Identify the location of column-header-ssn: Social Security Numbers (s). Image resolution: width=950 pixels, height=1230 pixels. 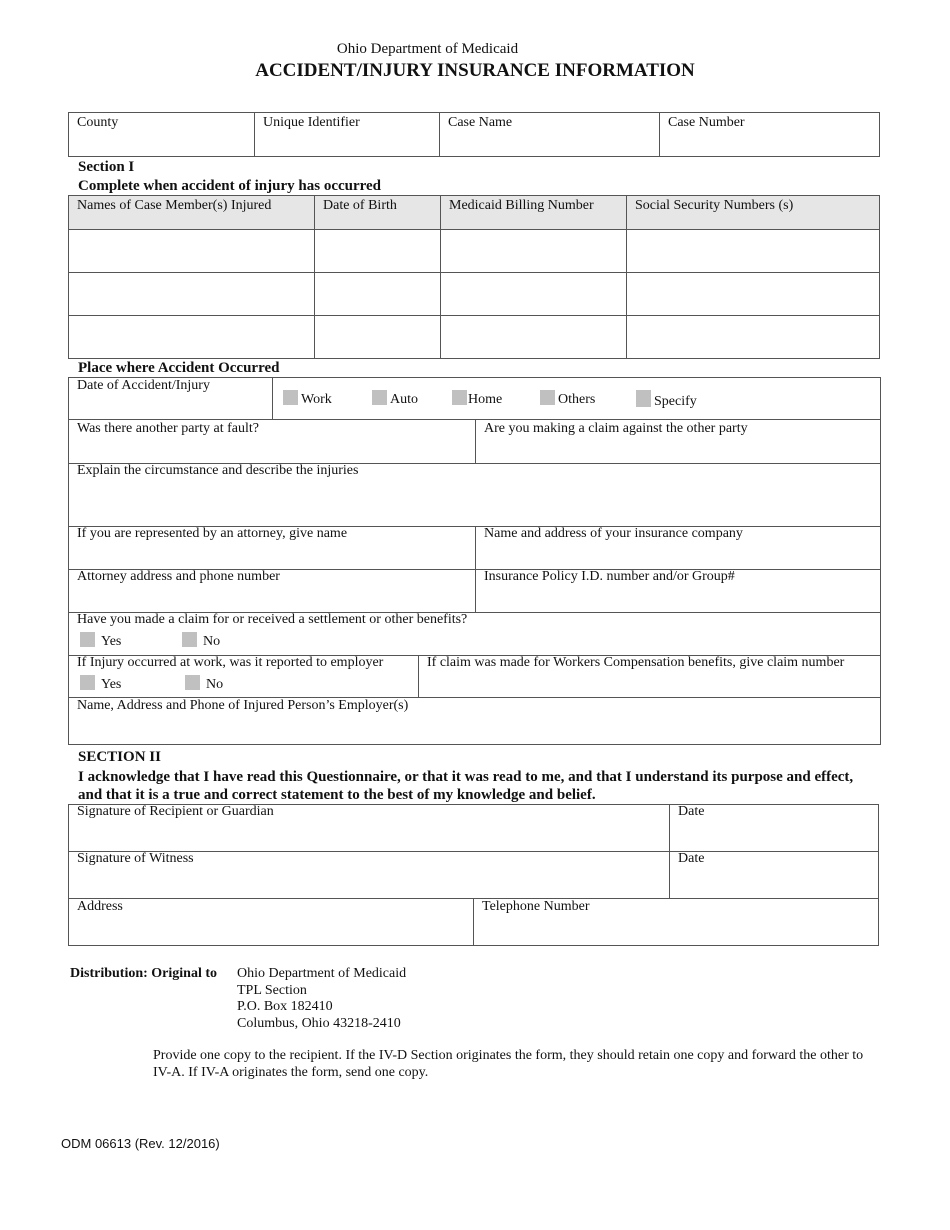
(753, 212).